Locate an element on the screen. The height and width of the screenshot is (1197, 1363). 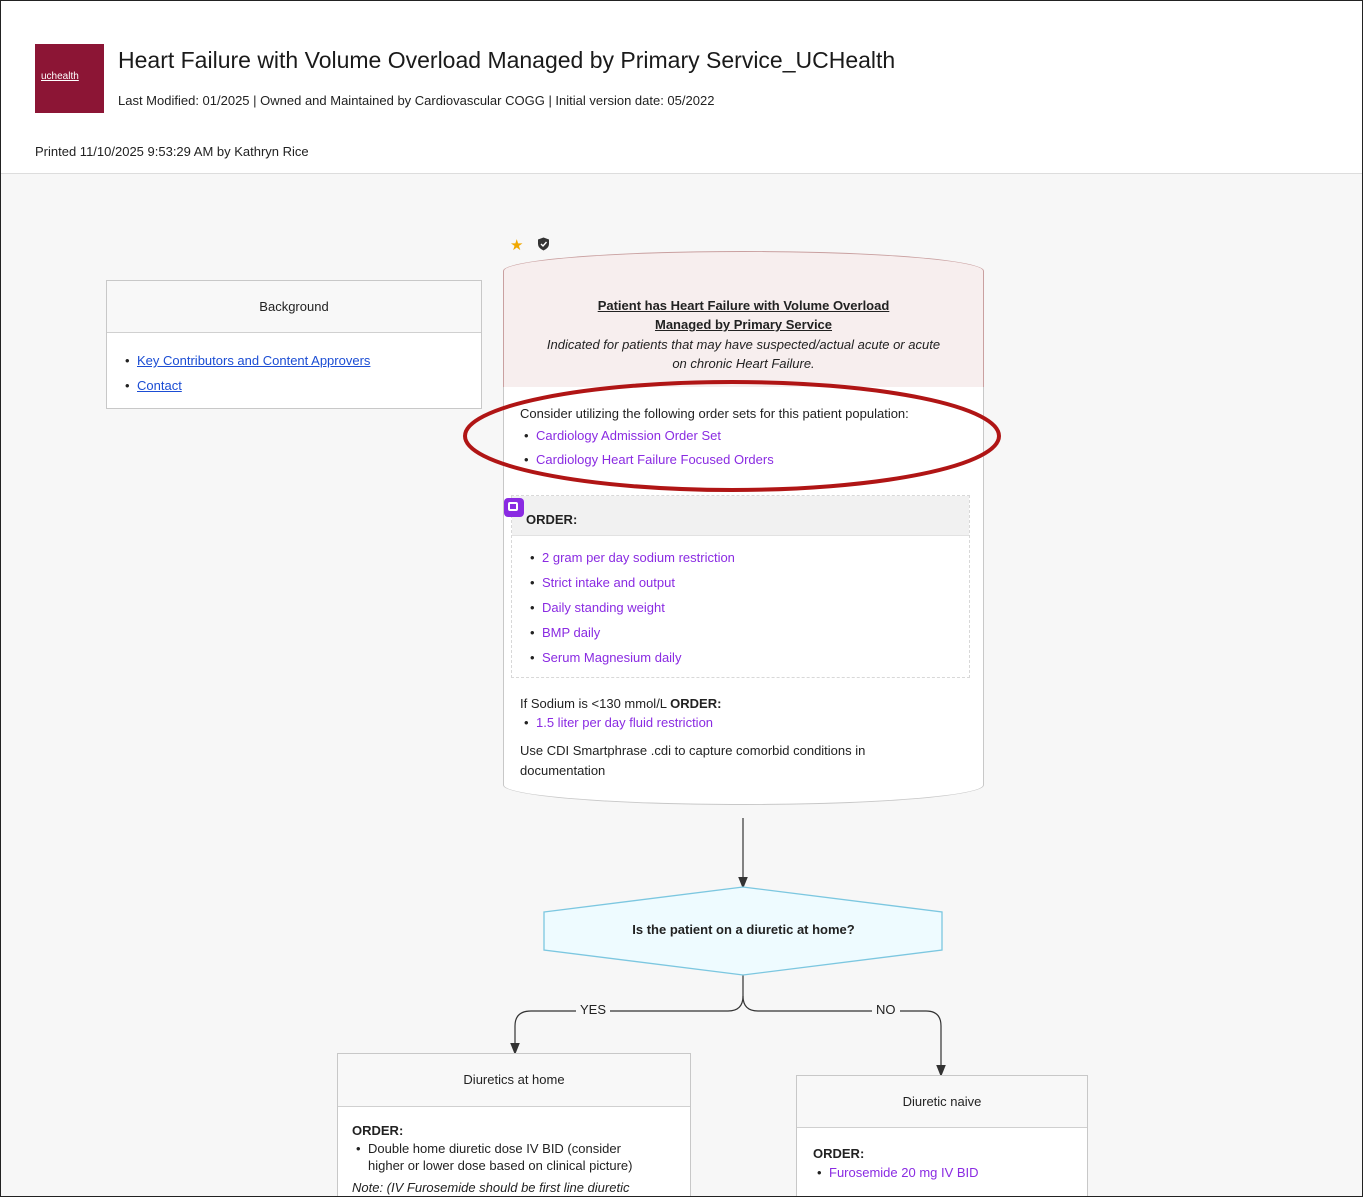
diuretics-at-home-title: Diuretics at home is located at coordinates (514, 1080).